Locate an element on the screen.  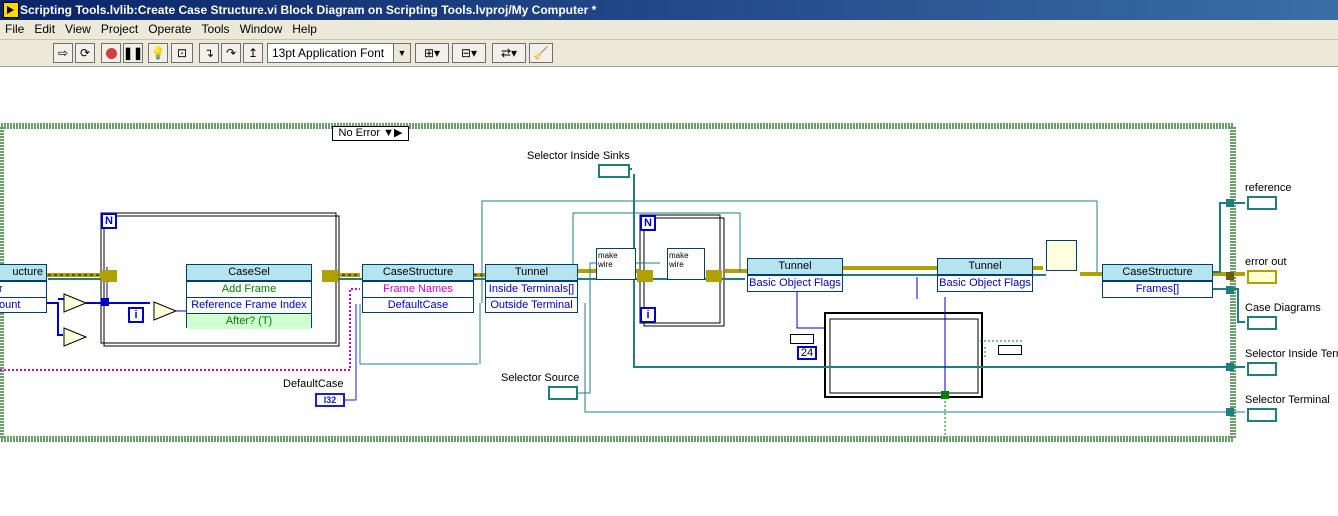
menu-help: Help is located at coordinates (304, 29).